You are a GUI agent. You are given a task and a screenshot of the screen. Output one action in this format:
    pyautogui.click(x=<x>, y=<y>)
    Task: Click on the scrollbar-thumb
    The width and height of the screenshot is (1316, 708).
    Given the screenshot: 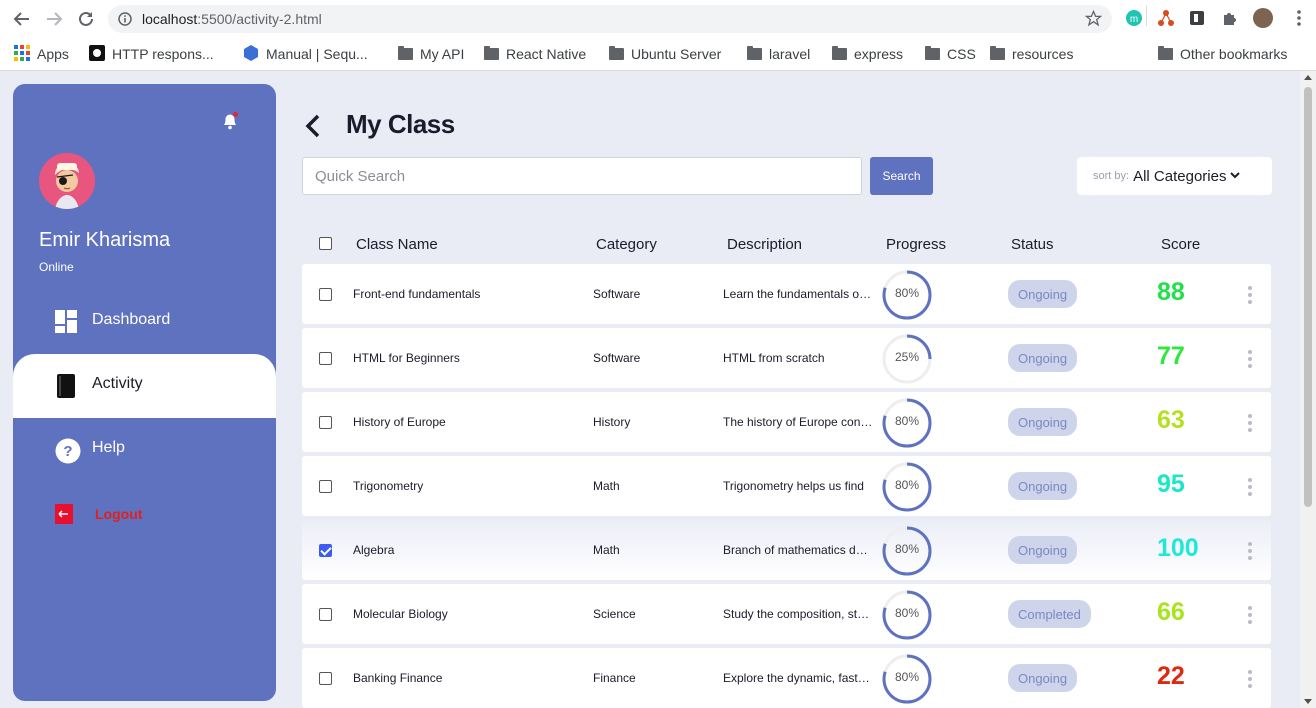 What is the action you would take?
    pyautogui.click(x=1308, y=297)
    